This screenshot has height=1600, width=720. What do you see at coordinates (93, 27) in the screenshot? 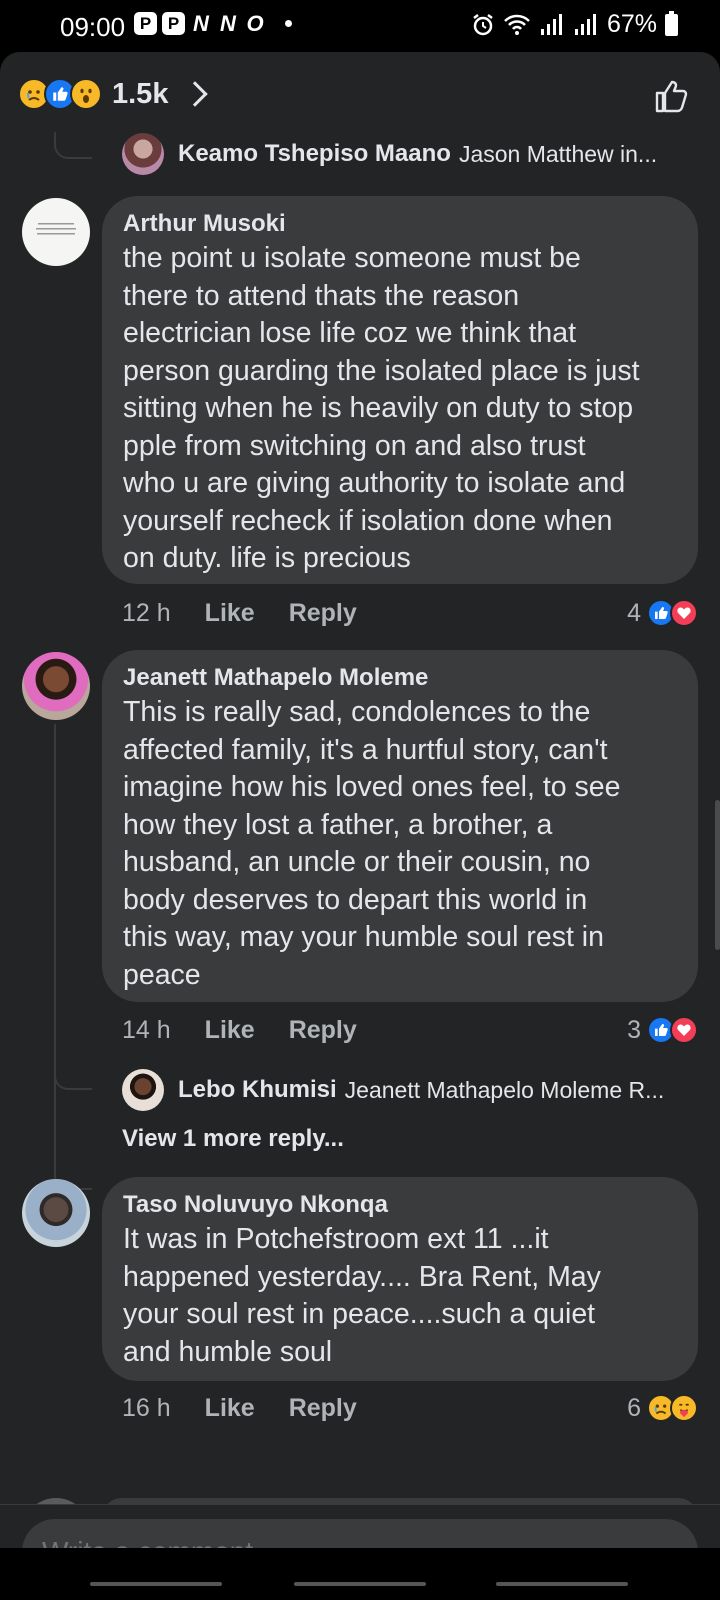
I see `status-time: 09:00` at bounding box center [93, 27].